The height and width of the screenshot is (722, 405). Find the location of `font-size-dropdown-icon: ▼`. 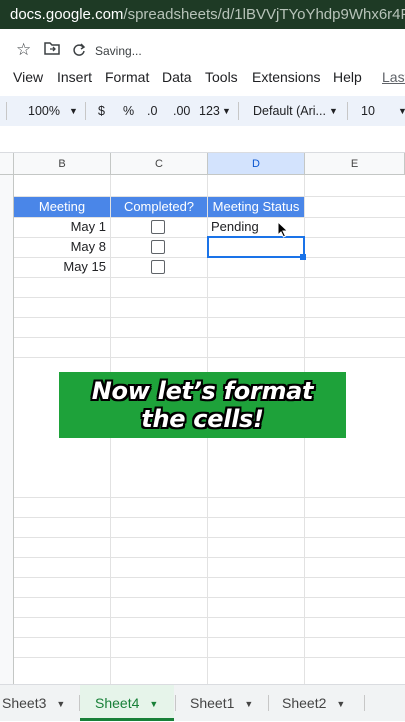

font-size-dropdown-icon: ▼ is located at coordinates (401, 111).